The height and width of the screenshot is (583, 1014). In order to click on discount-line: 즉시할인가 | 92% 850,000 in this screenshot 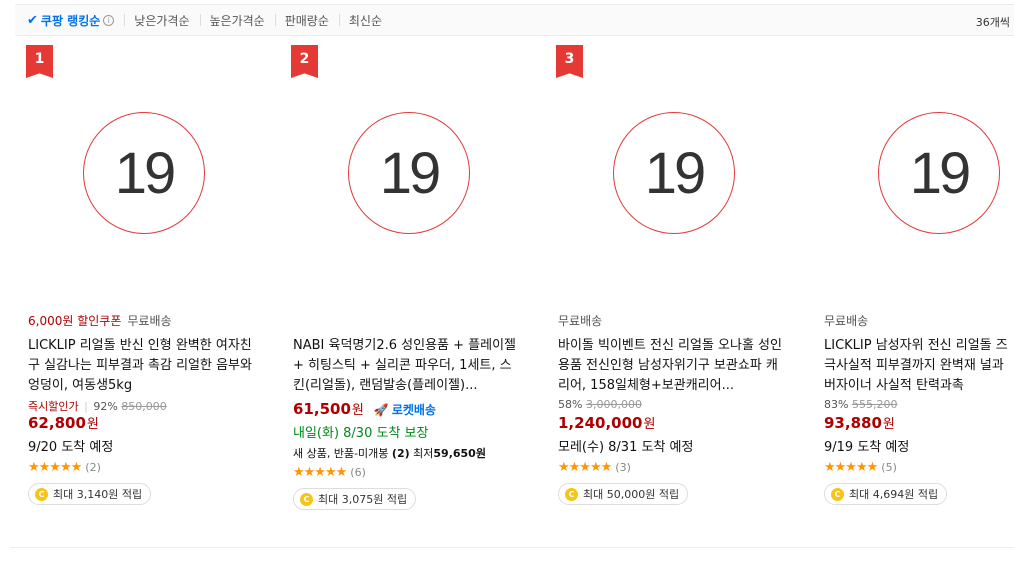, I will do `click(148, 405)`.